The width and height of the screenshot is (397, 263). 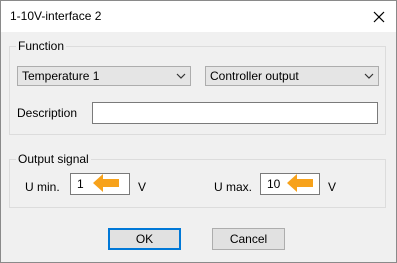 I want to click on function-group-label: Function, so click(x=41, y=46).